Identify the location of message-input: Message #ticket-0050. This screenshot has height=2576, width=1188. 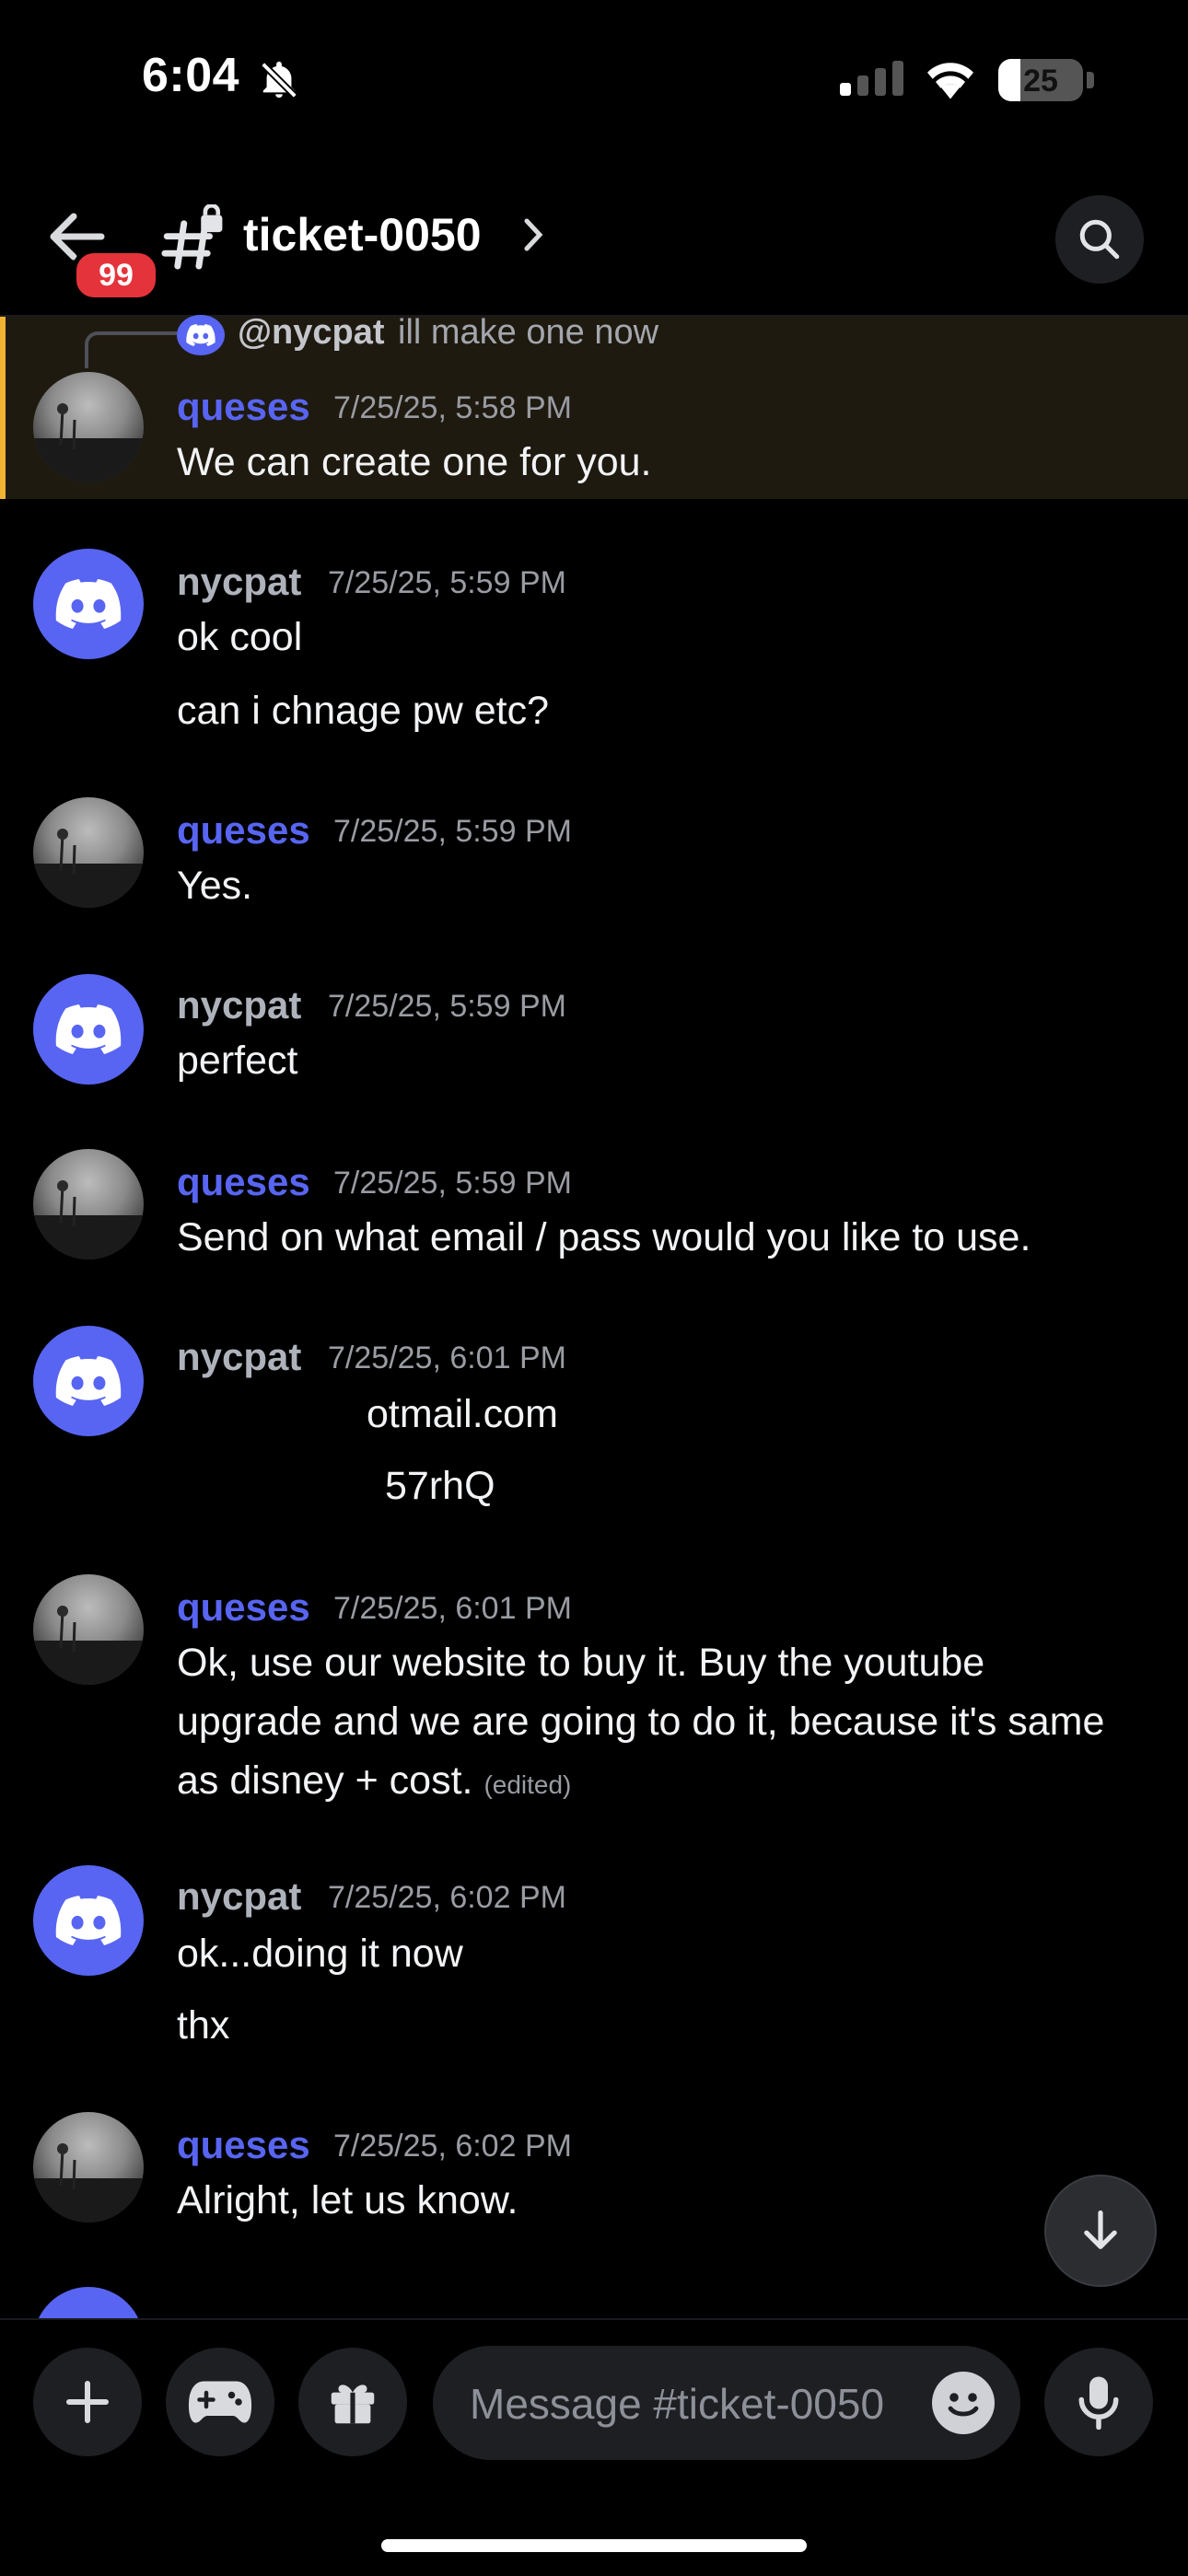
(726, 2403).